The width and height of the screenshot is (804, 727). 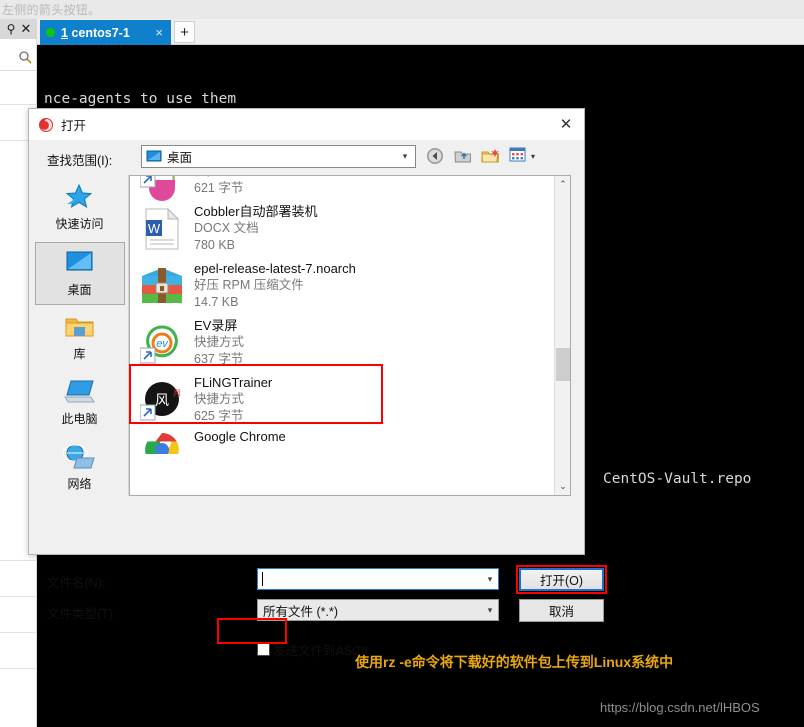 What do you see at coordinates (161, 189) in the screenshot?
I see `document-shortcut-icon` at bounding box center [161, 189].